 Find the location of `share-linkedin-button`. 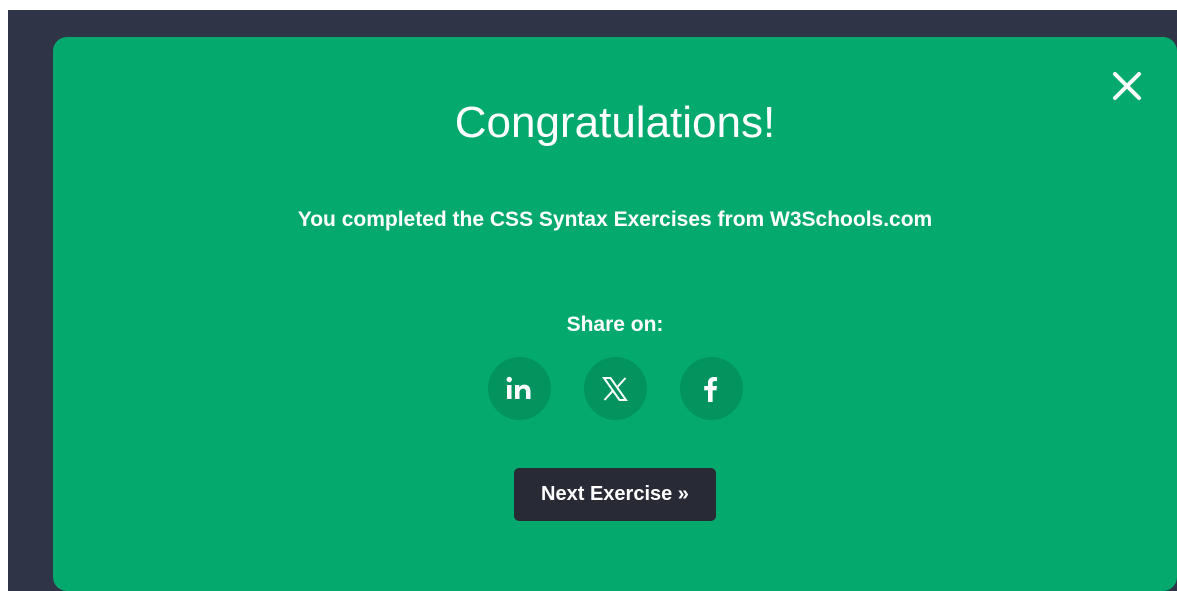

share-linkedin-button is located at coordinates (519, 388).